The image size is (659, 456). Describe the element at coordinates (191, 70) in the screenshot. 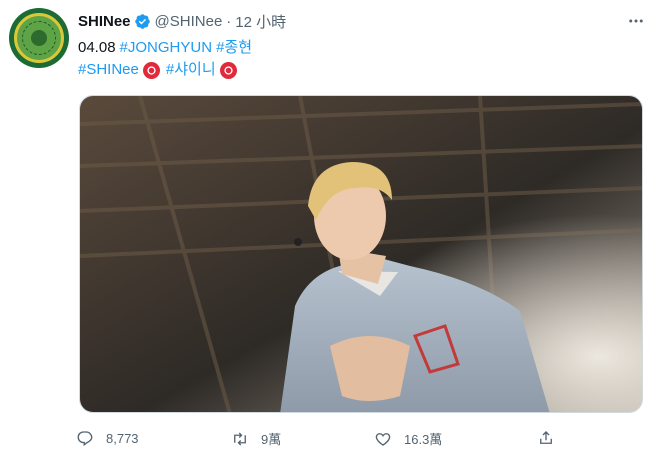

I see `hashtag-link: #샤이니` at that location.